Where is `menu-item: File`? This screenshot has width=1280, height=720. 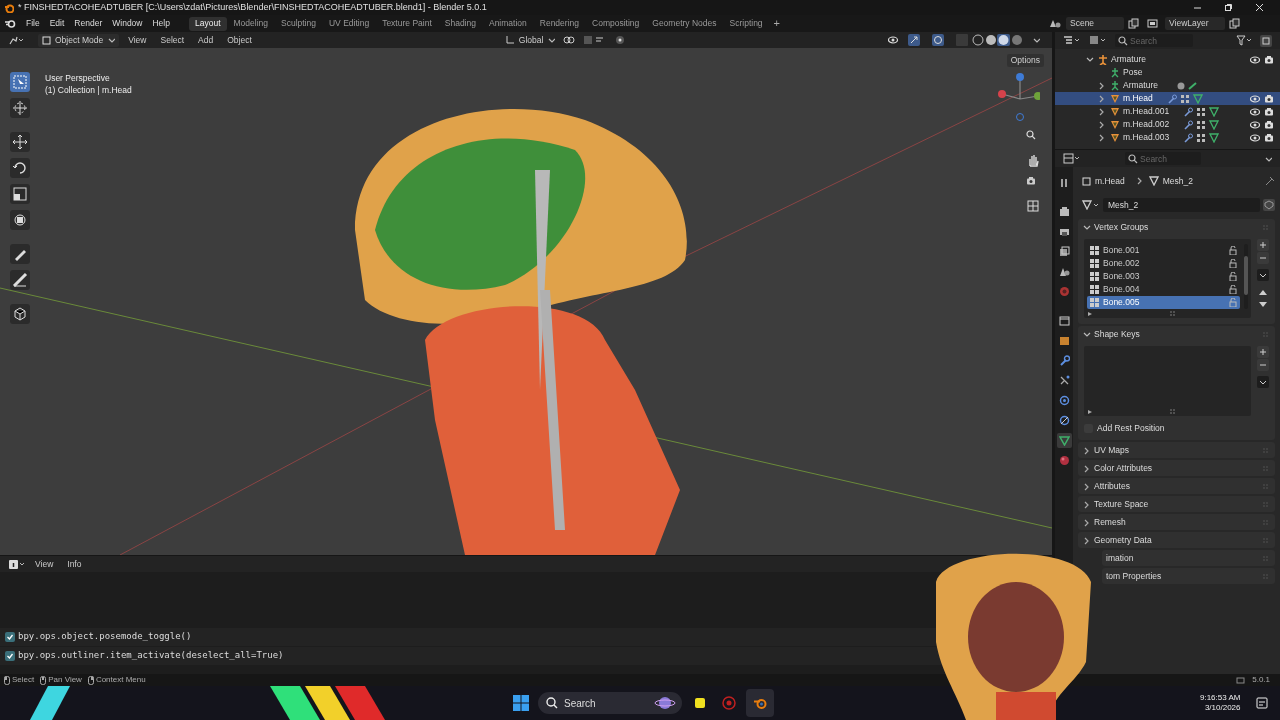
menu-item: File is located at coordinates (33, 23).